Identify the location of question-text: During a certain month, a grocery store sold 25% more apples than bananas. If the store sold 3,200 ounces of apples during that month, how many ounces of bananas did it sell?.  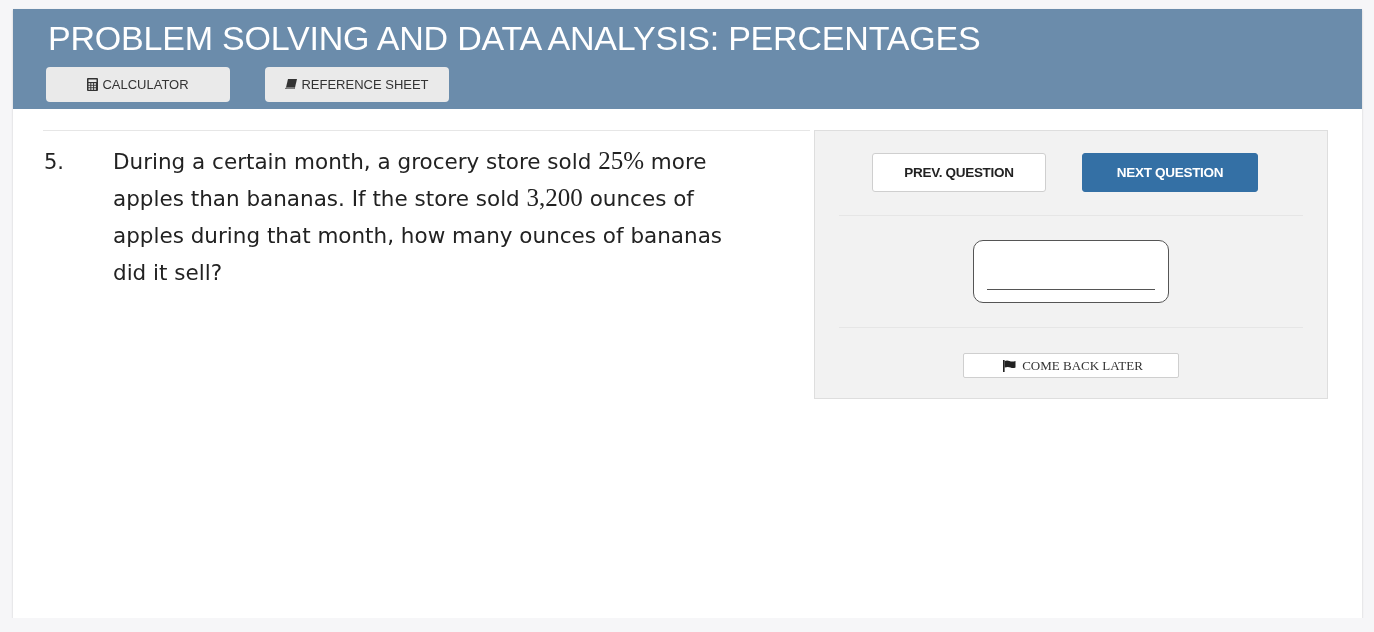
(418, 216).